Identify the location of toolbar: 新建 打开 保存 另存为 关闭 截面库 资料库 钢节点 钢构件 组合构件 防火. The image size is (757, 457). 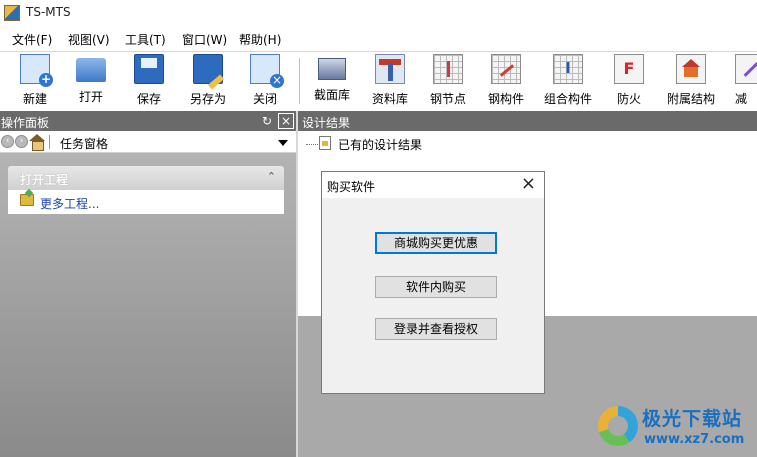
(378, 80).